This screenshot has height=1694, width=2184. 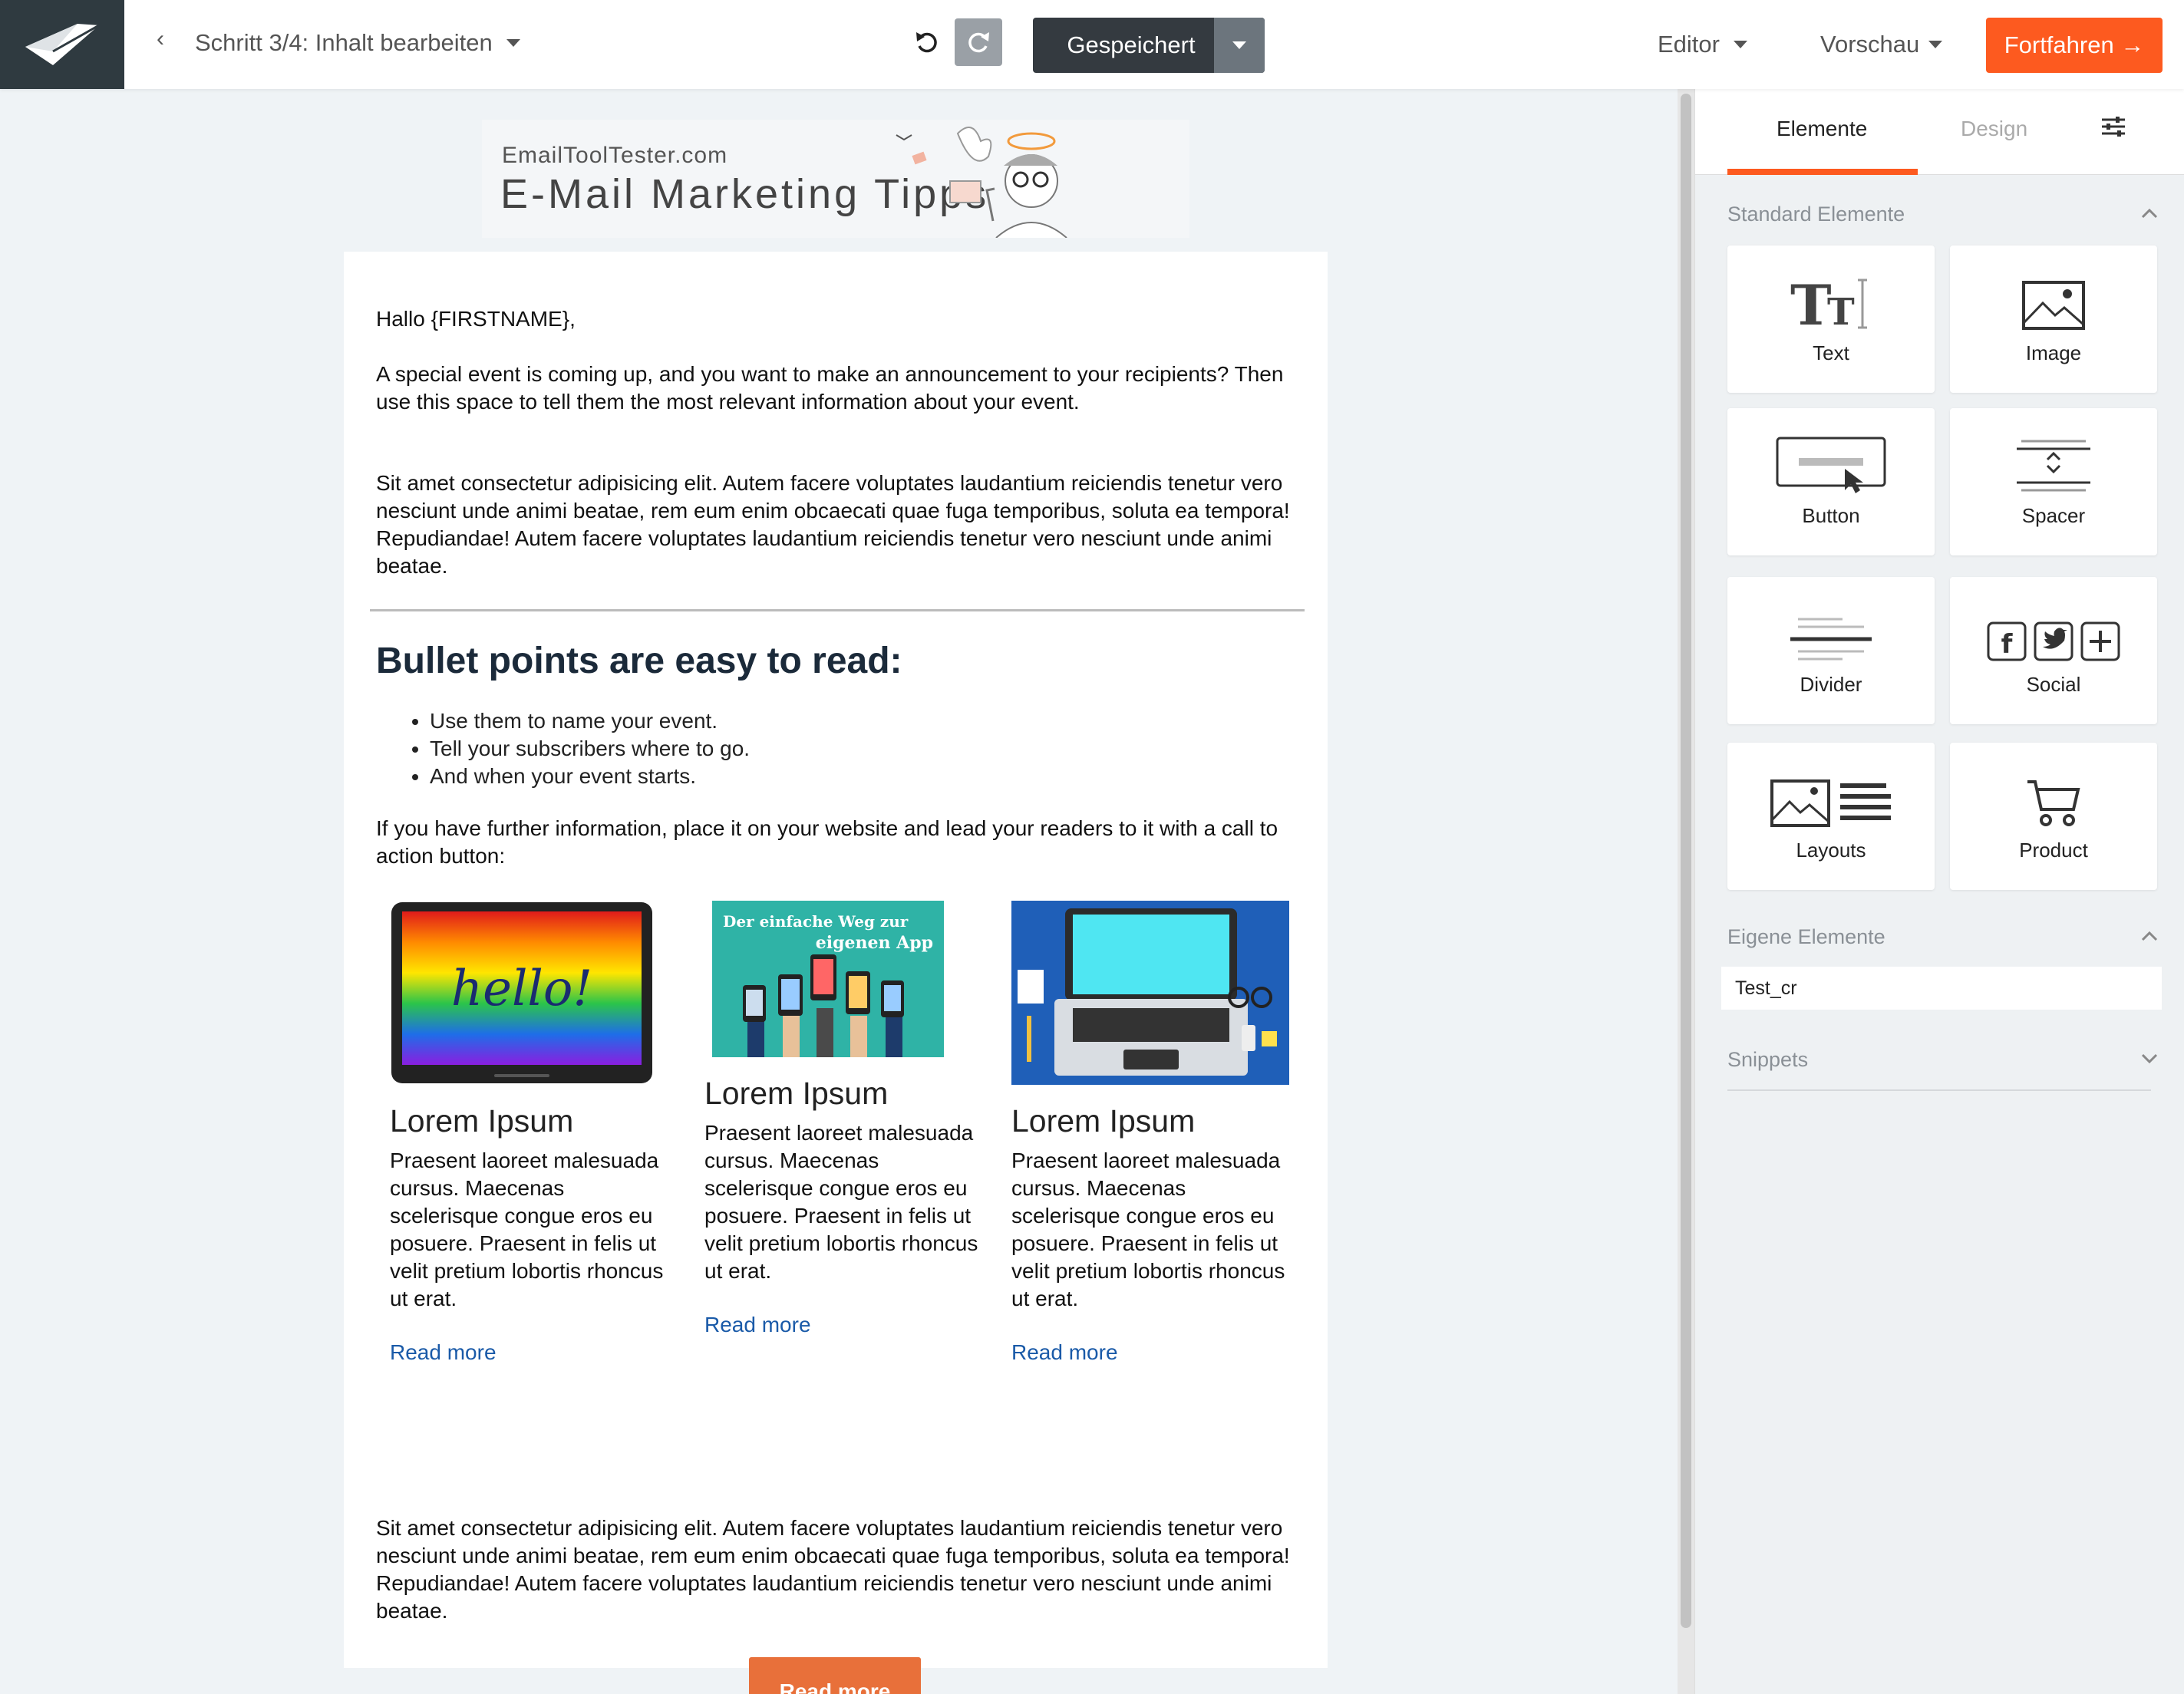 I want to click on app-promo-image: Der einfache Weg zur eigenen App, so click(x=828, y=979).